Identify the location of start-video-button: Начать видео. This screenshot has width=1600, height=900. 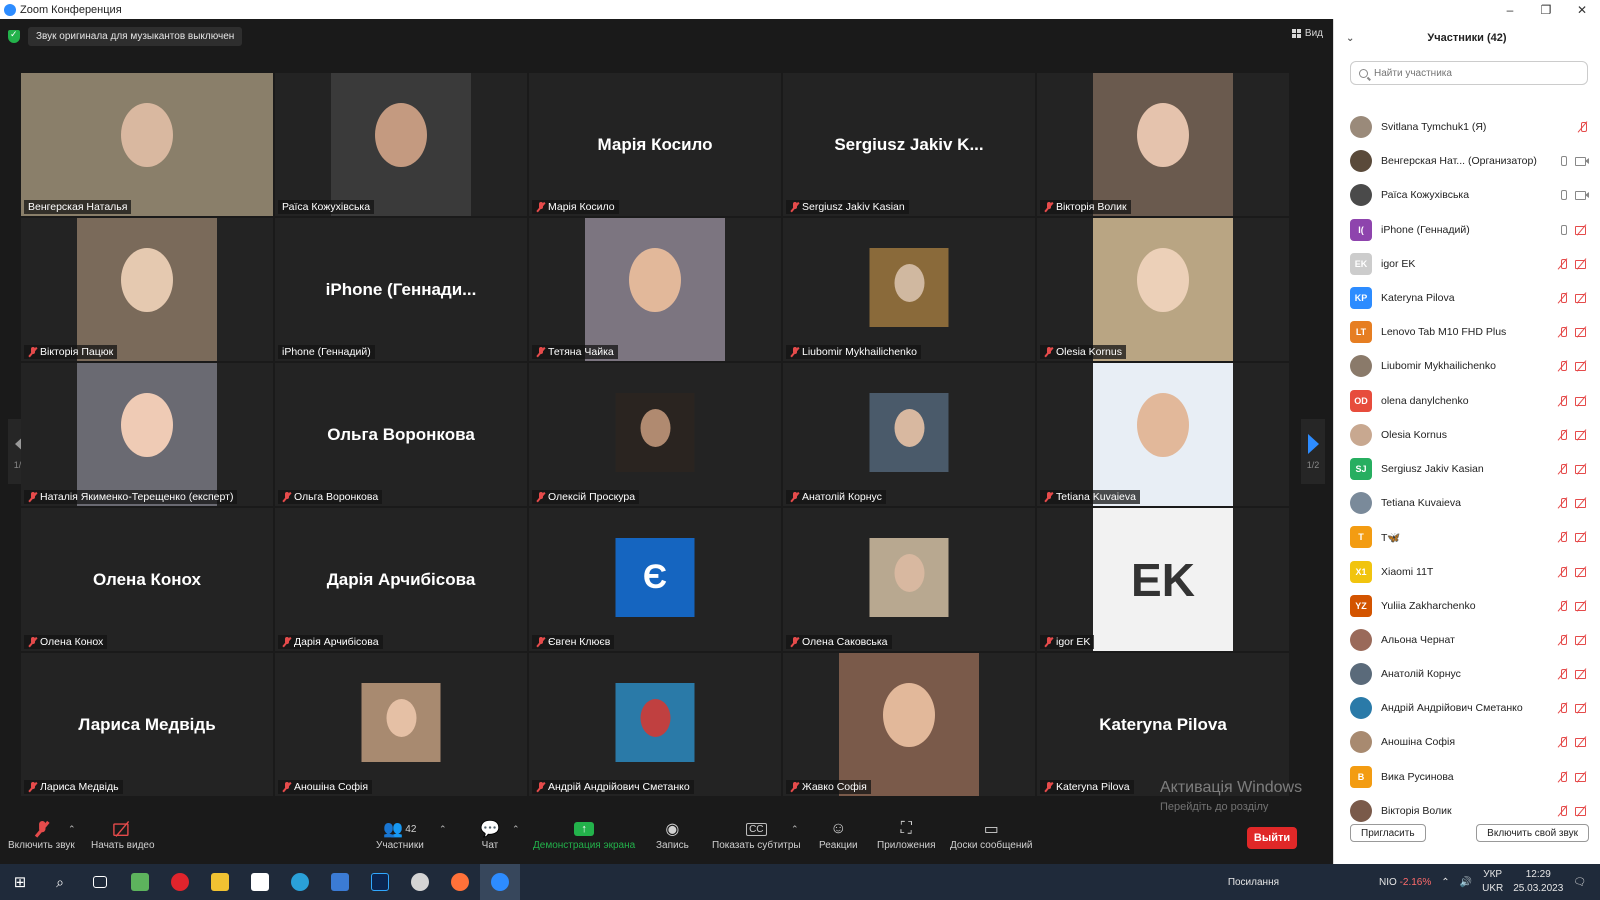
(123, 834).